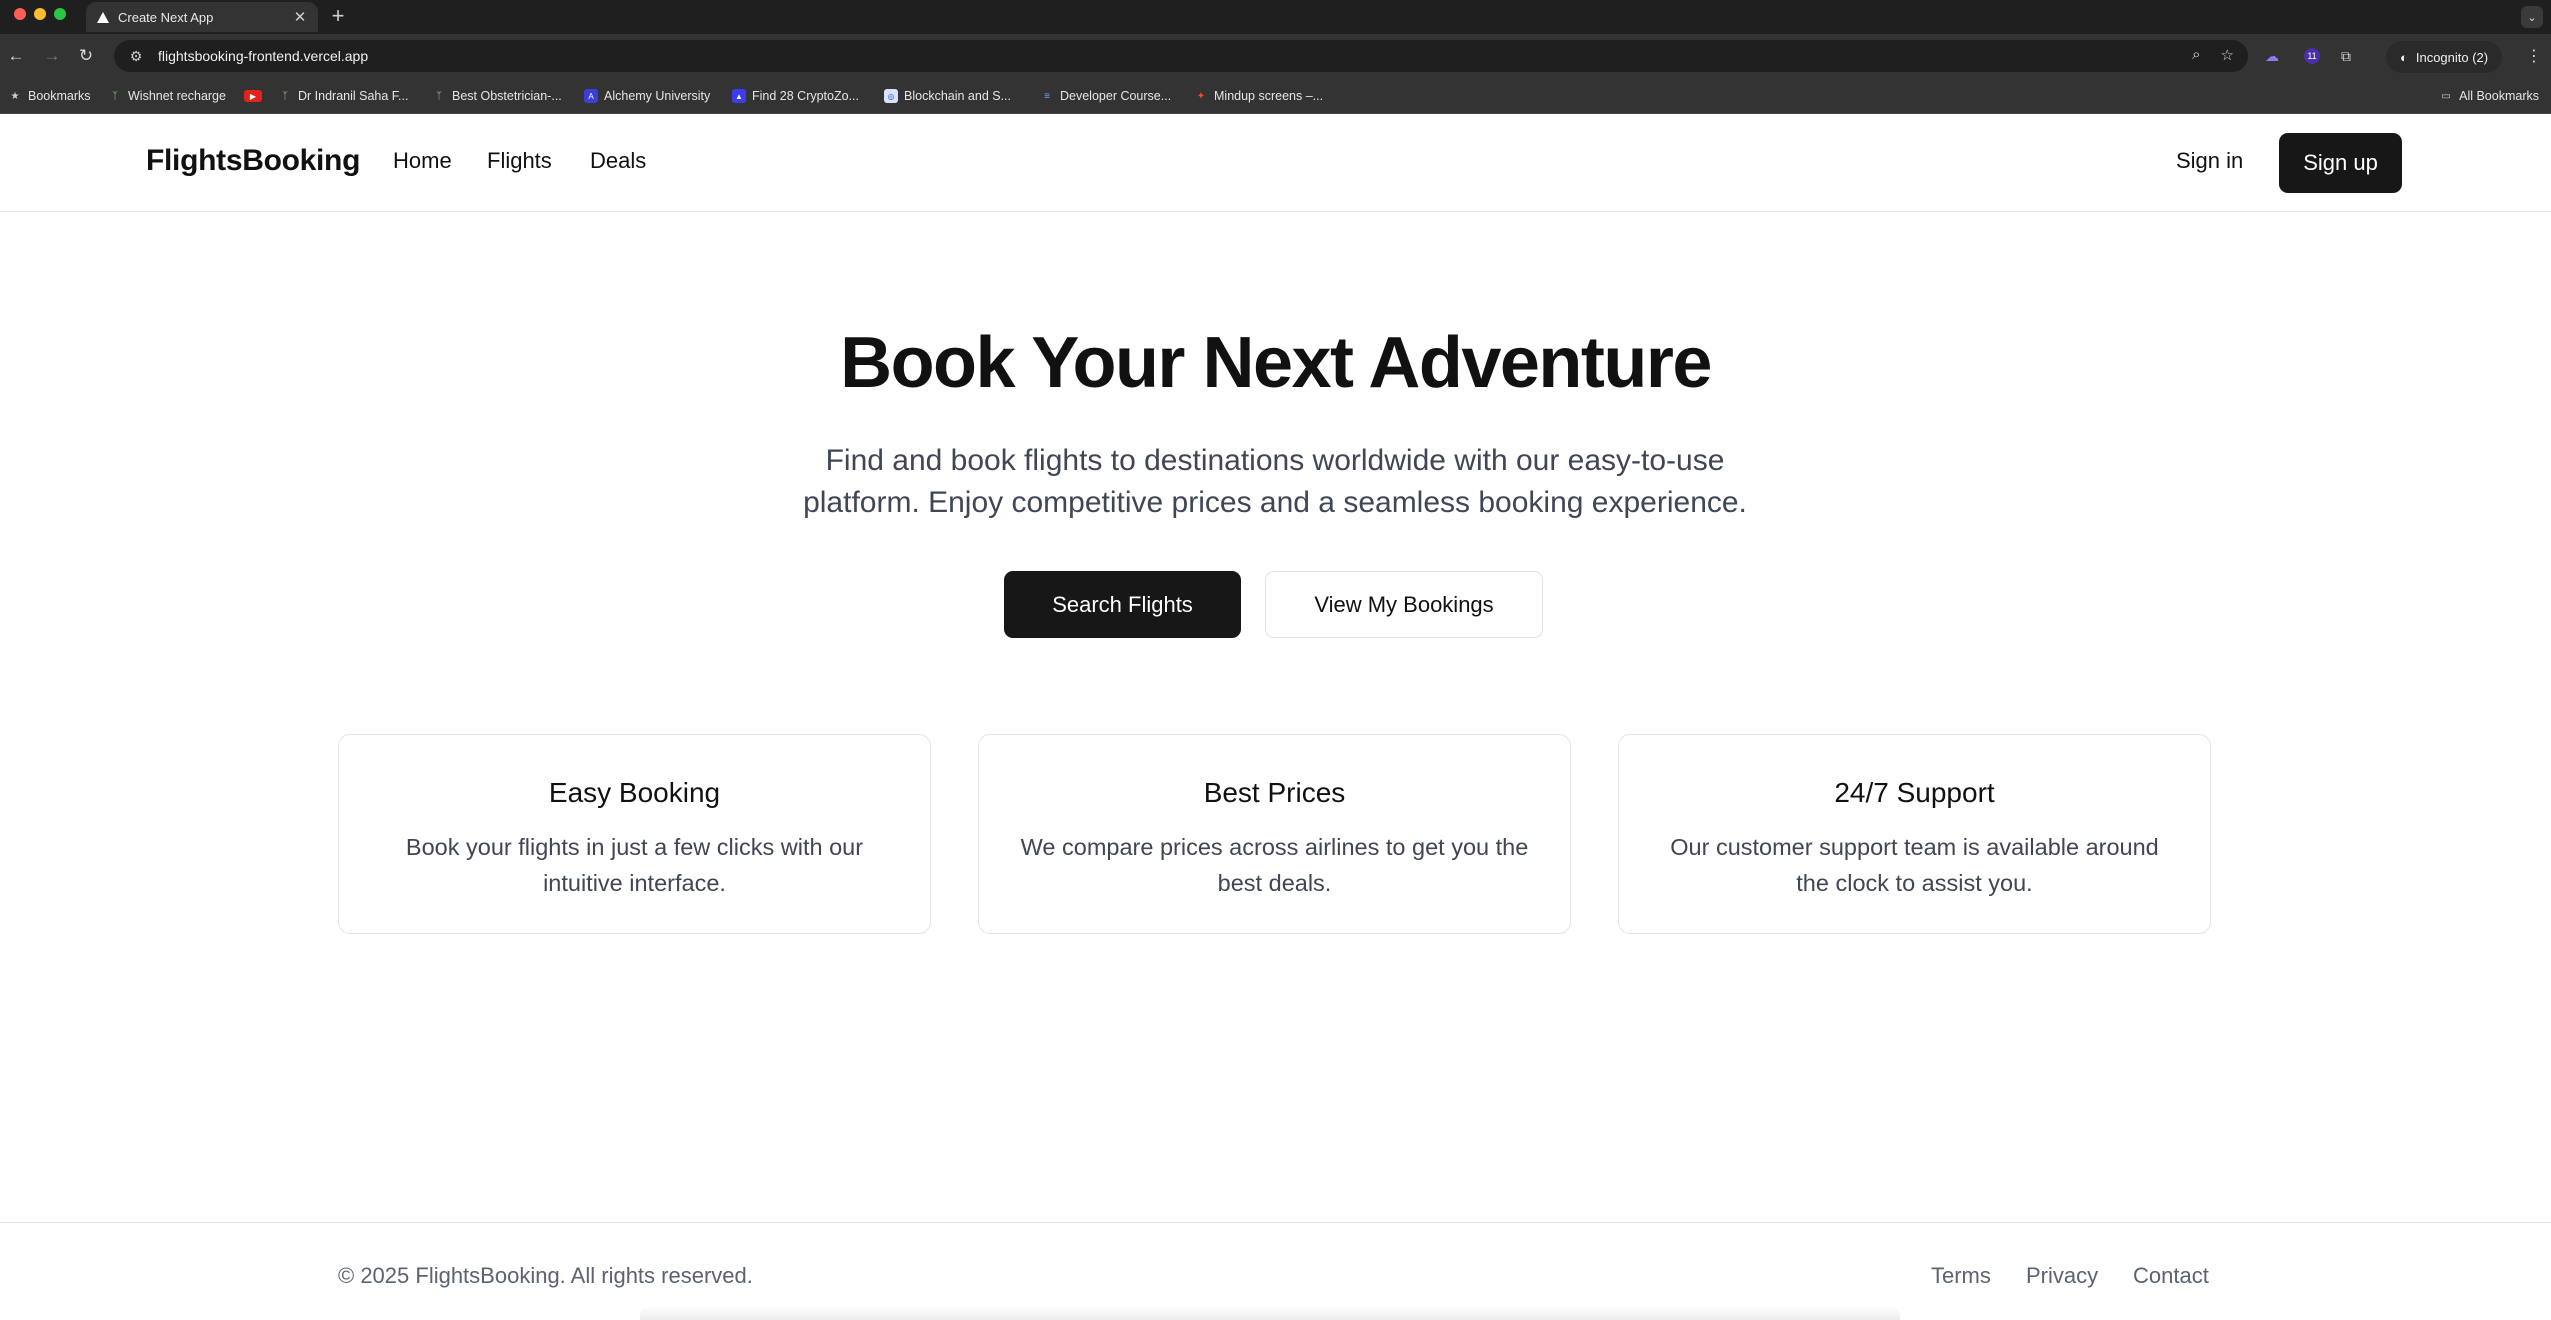 This screenshot has width=2551, height=1320. Describe the element at coordinates (2532, 17) in the screenshot. I see `tab-search-icon: ⌄` at that location.